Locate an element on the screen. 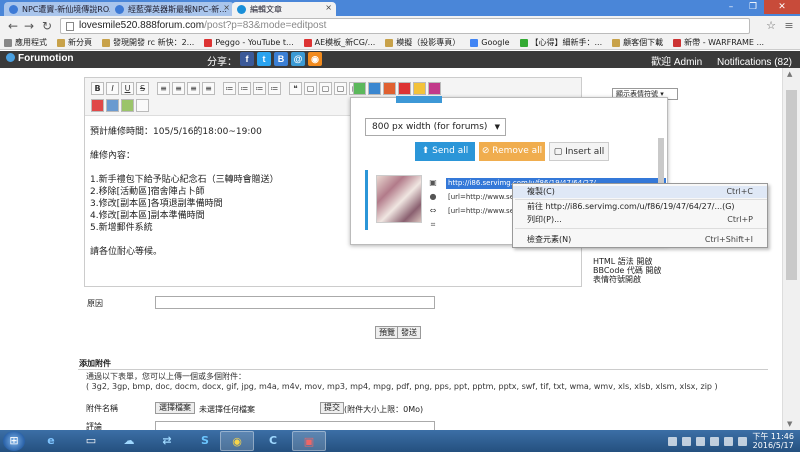  image-thumbnail is located at coordinates (399, 199).